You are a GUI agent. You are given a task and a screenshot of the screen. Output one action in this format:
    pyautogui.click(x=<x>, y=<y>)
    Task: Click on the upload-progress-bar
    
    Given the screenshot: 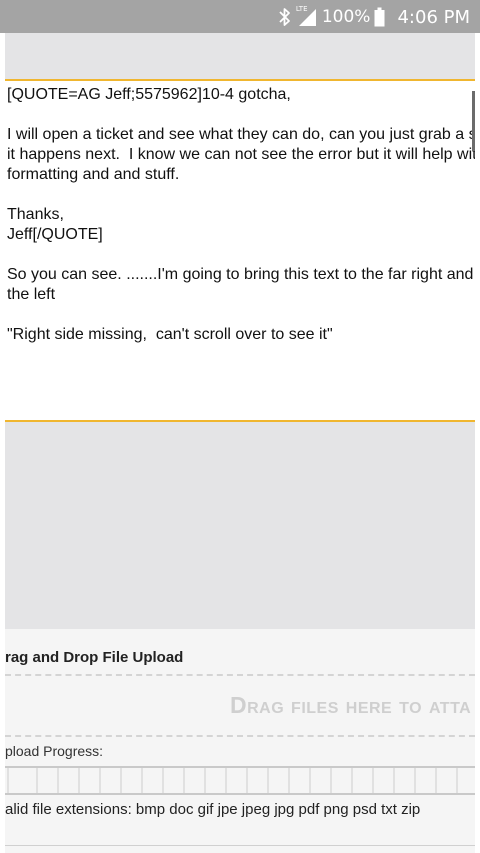 What is the action you would take?
    pyautogui.click(x=240, y=780)
    